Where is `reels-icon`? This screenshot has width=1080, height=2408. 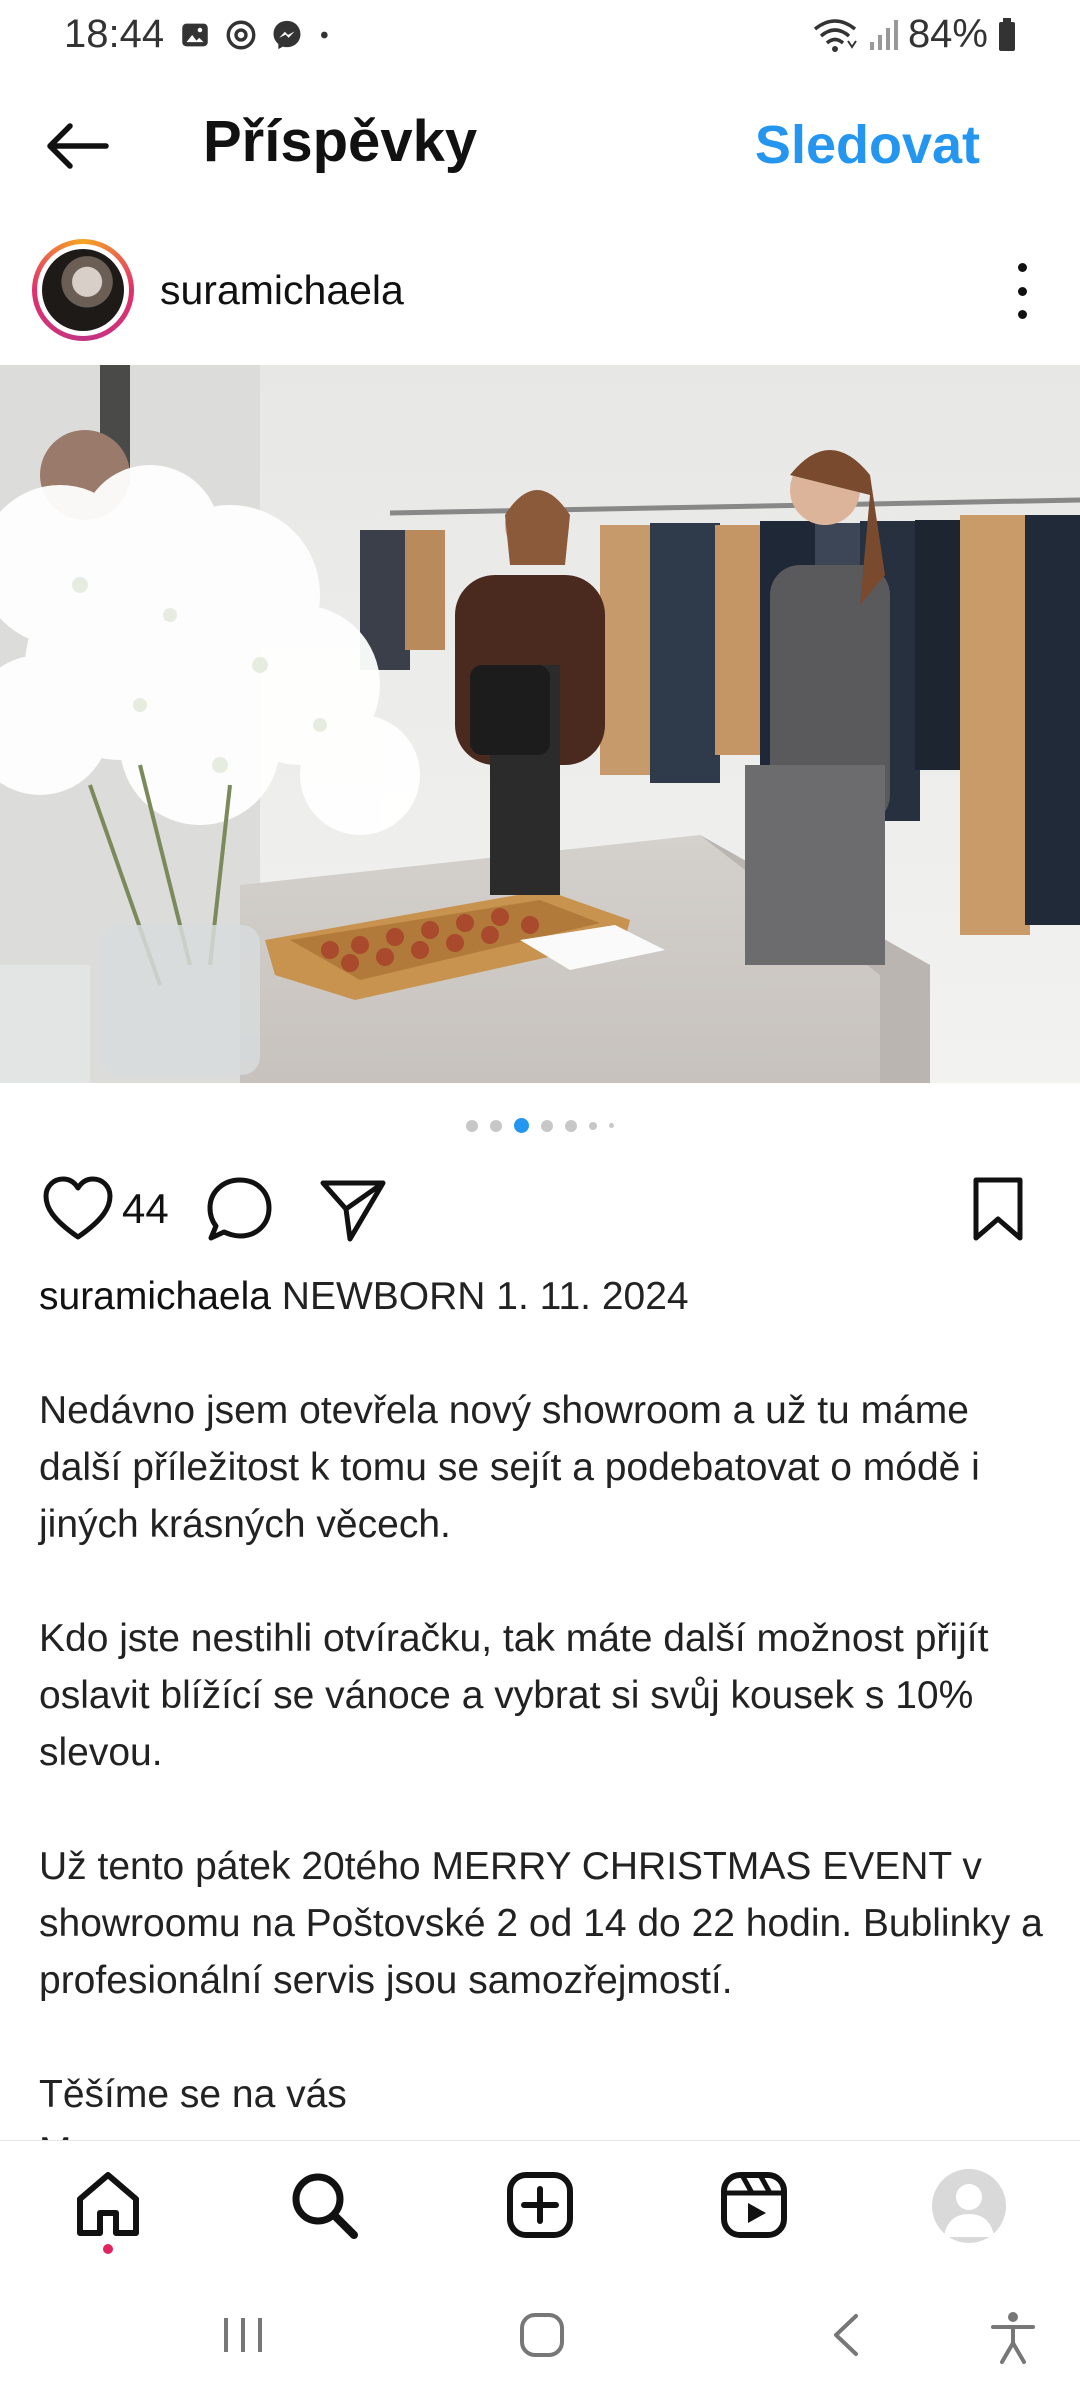
reels-icon is located at coordinates (754, 2205).